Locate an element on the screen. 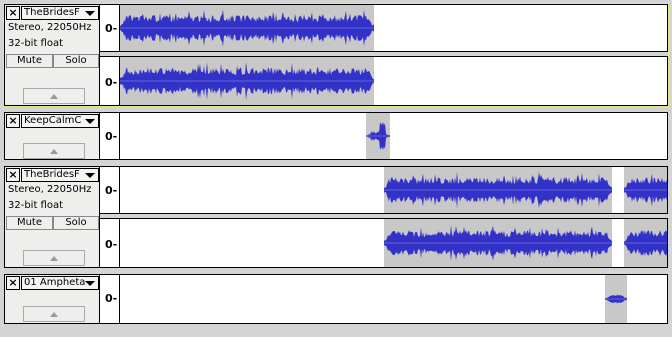  track-name-label: 01 Ampheta is located at coordinates (55, 282).